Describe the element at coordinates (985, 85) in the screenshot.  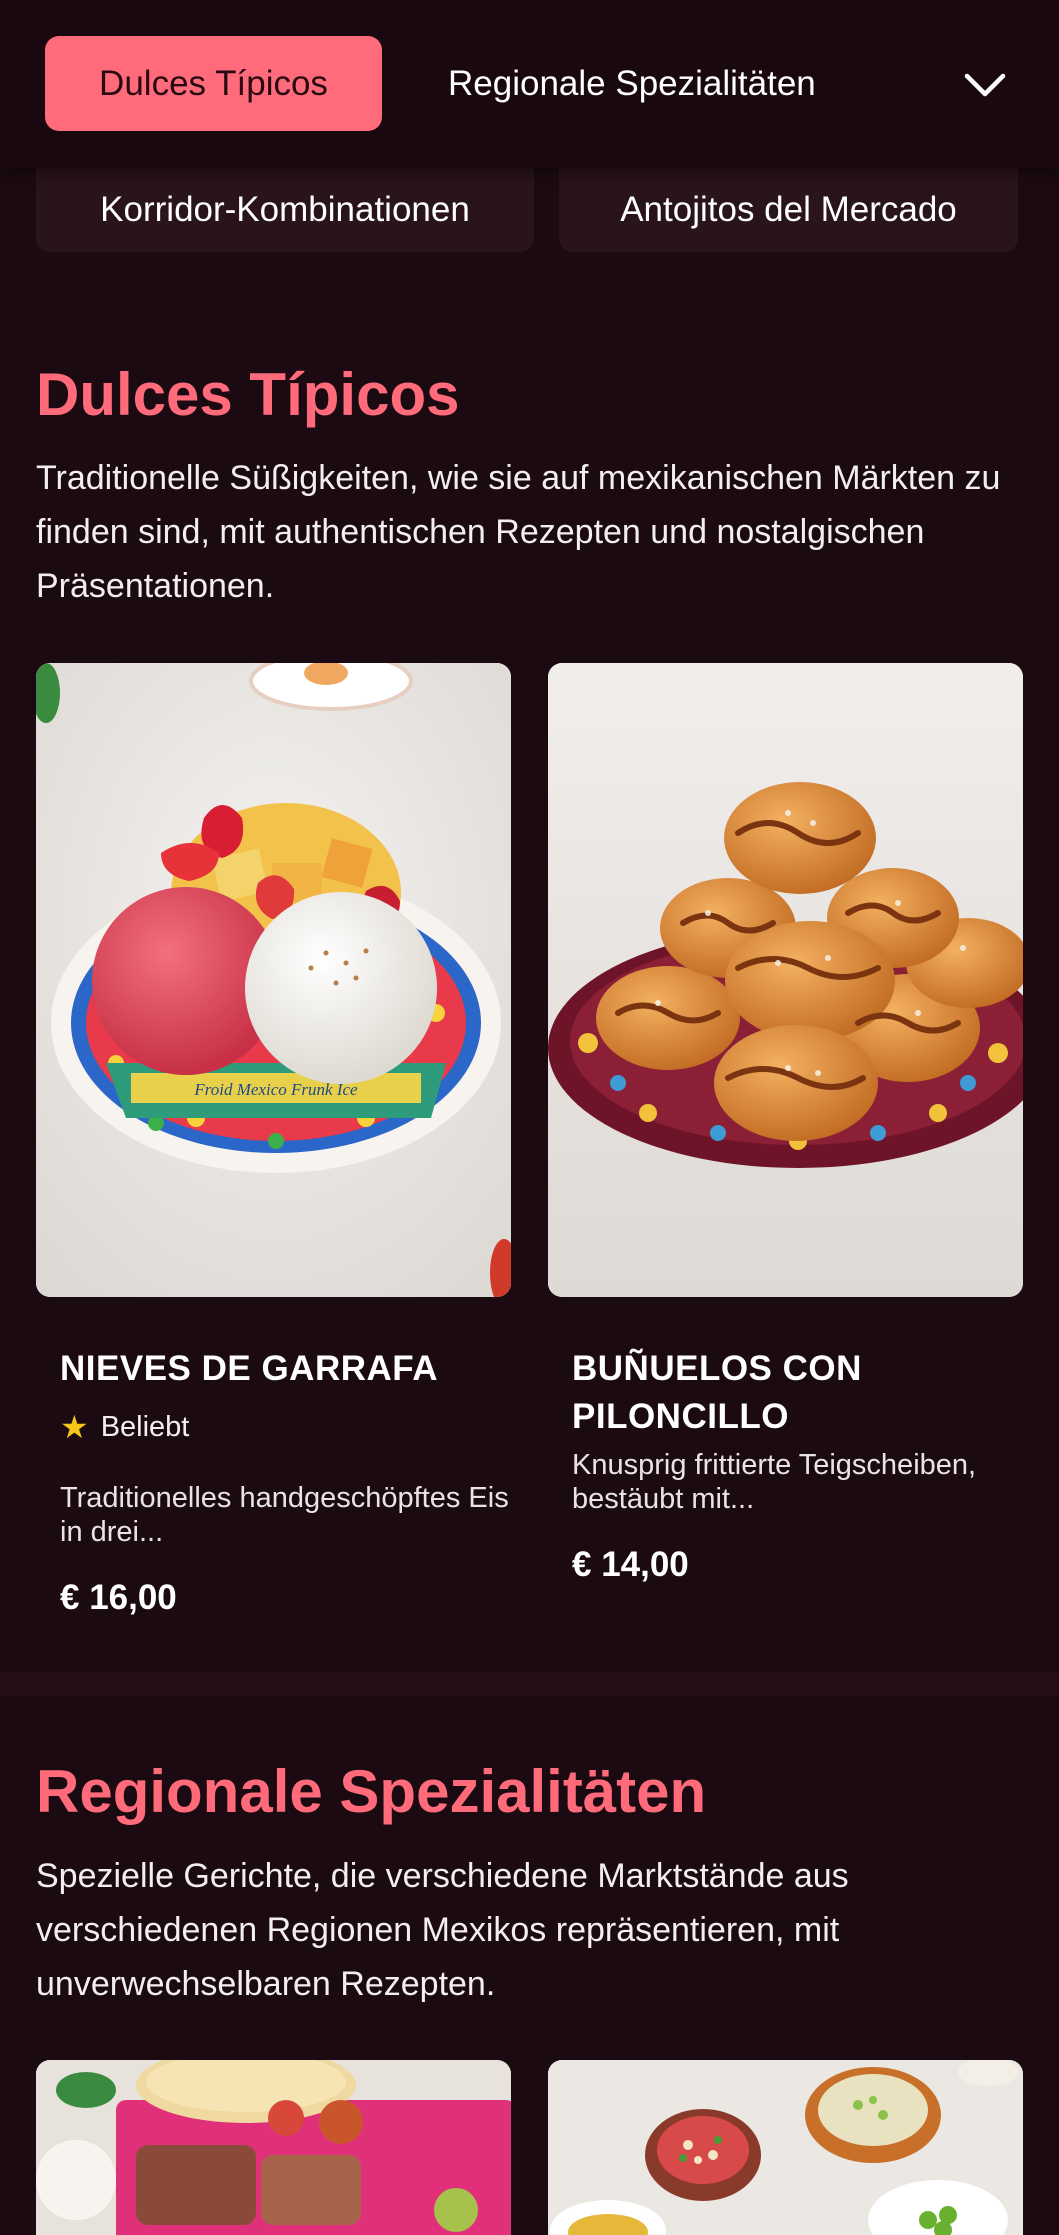
I see `chevron-down-icon` at that location.